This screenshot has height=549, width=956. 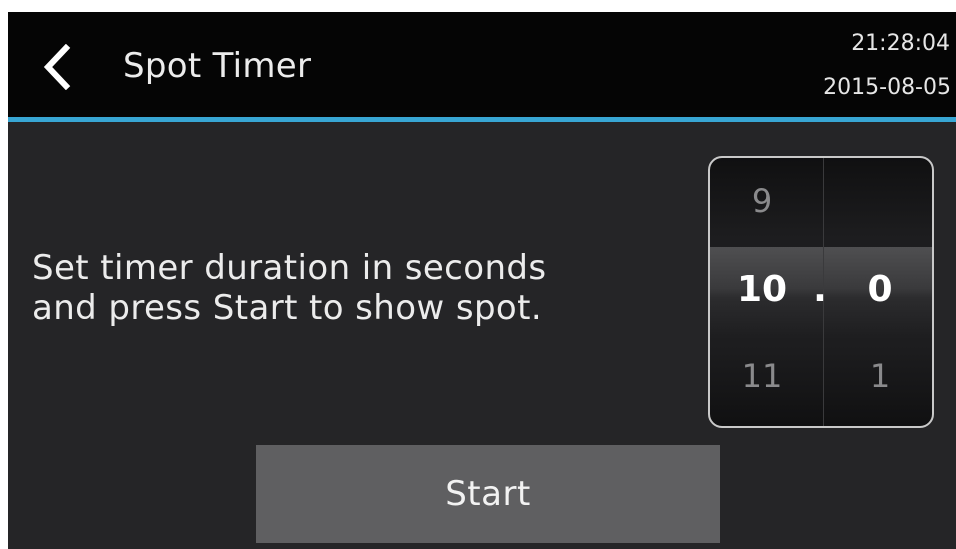 I want to click on instruction-line-2: and press Start to show spot., so click(x=287, y=308).